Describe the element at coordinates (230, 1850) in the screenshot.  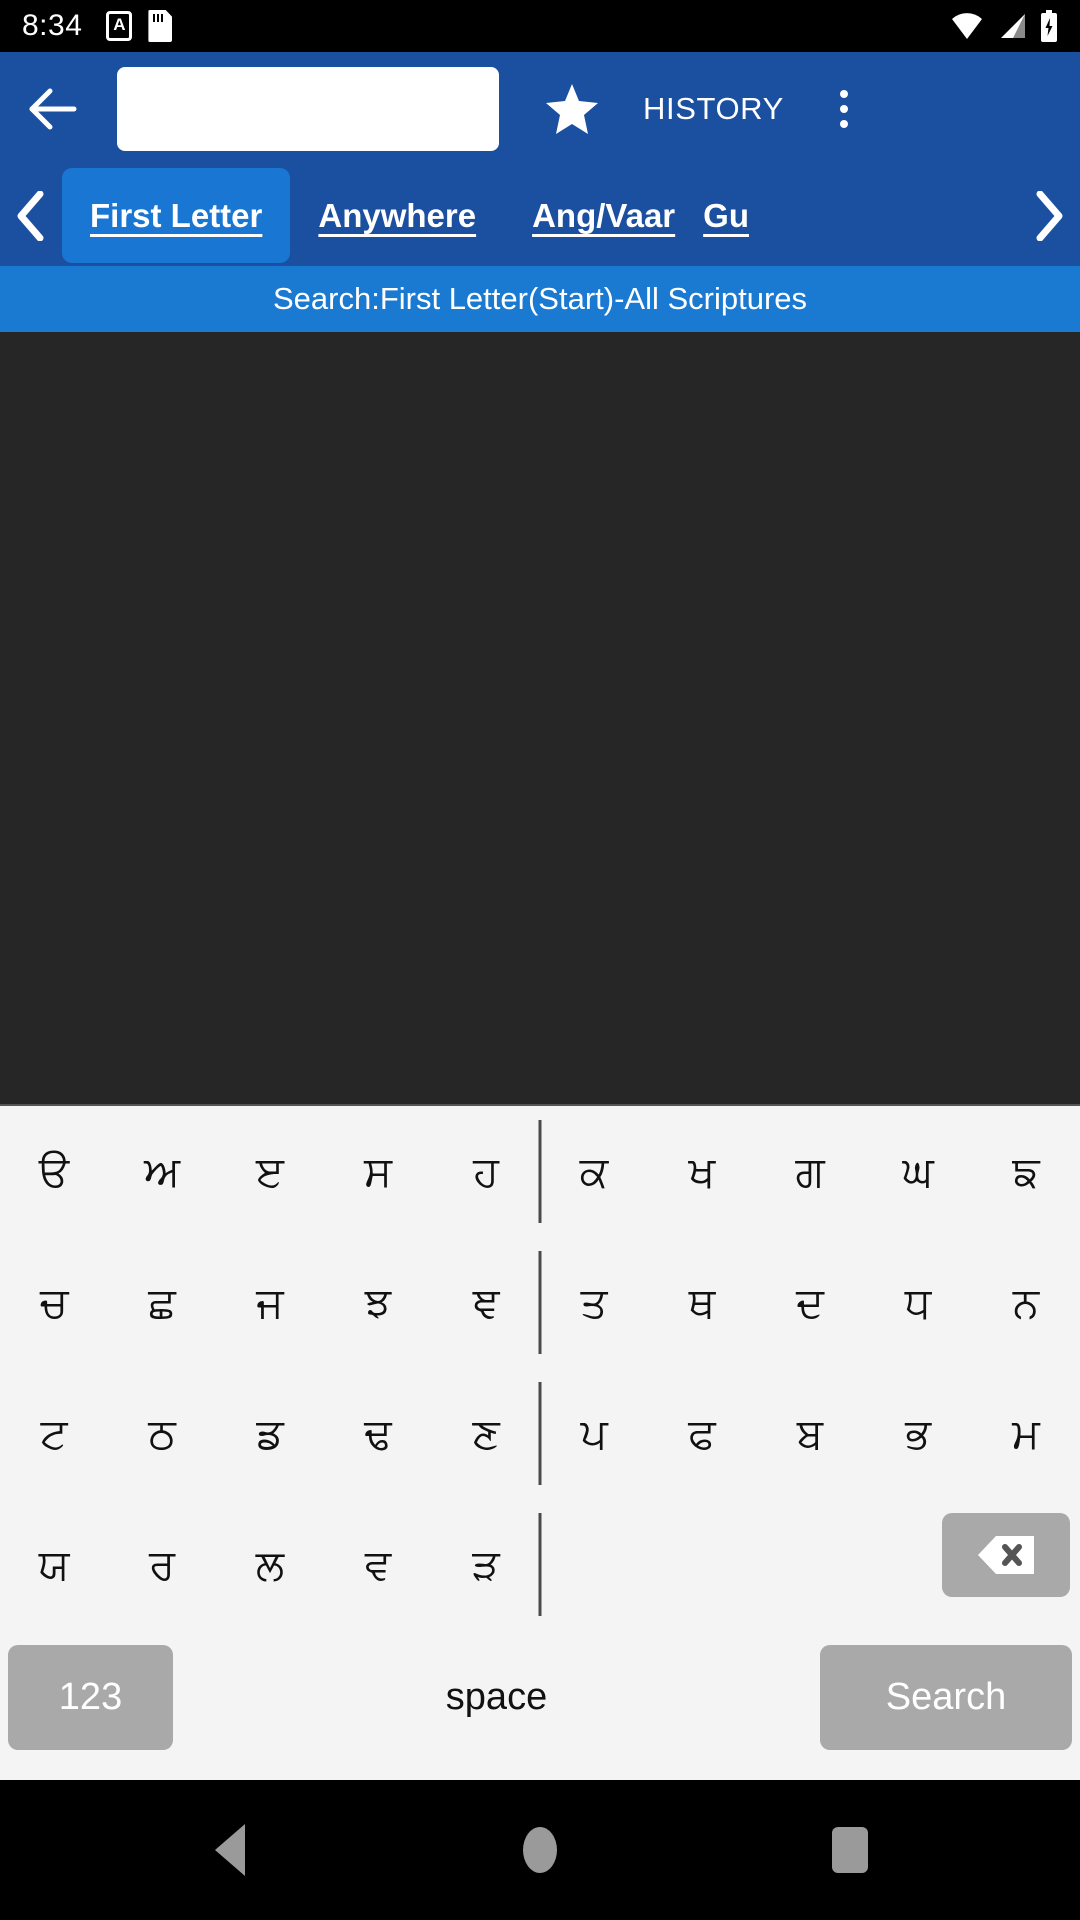
I see `nav-back-icon` at that location.